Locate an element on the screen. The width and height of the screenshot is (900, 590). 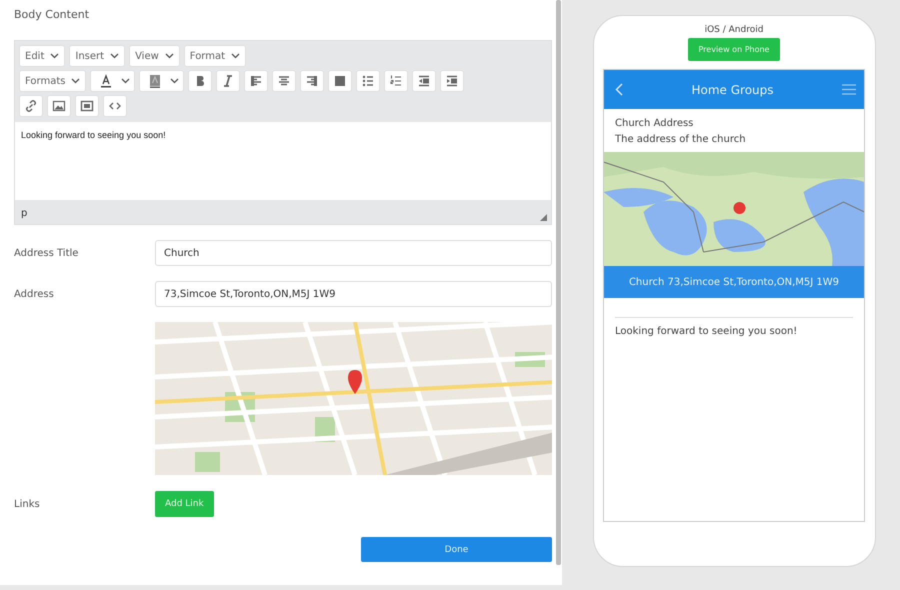
justify-icon is located at coordinates (340, 81).